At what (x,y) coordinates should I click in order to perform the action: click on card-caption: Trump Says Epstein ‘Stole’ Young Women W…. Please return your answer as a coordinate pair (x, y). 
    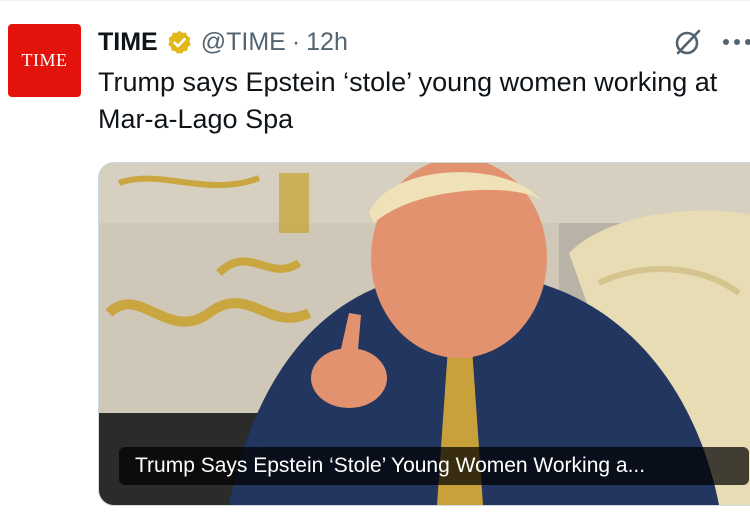
    Looking at the image, I should click on (434, 466).